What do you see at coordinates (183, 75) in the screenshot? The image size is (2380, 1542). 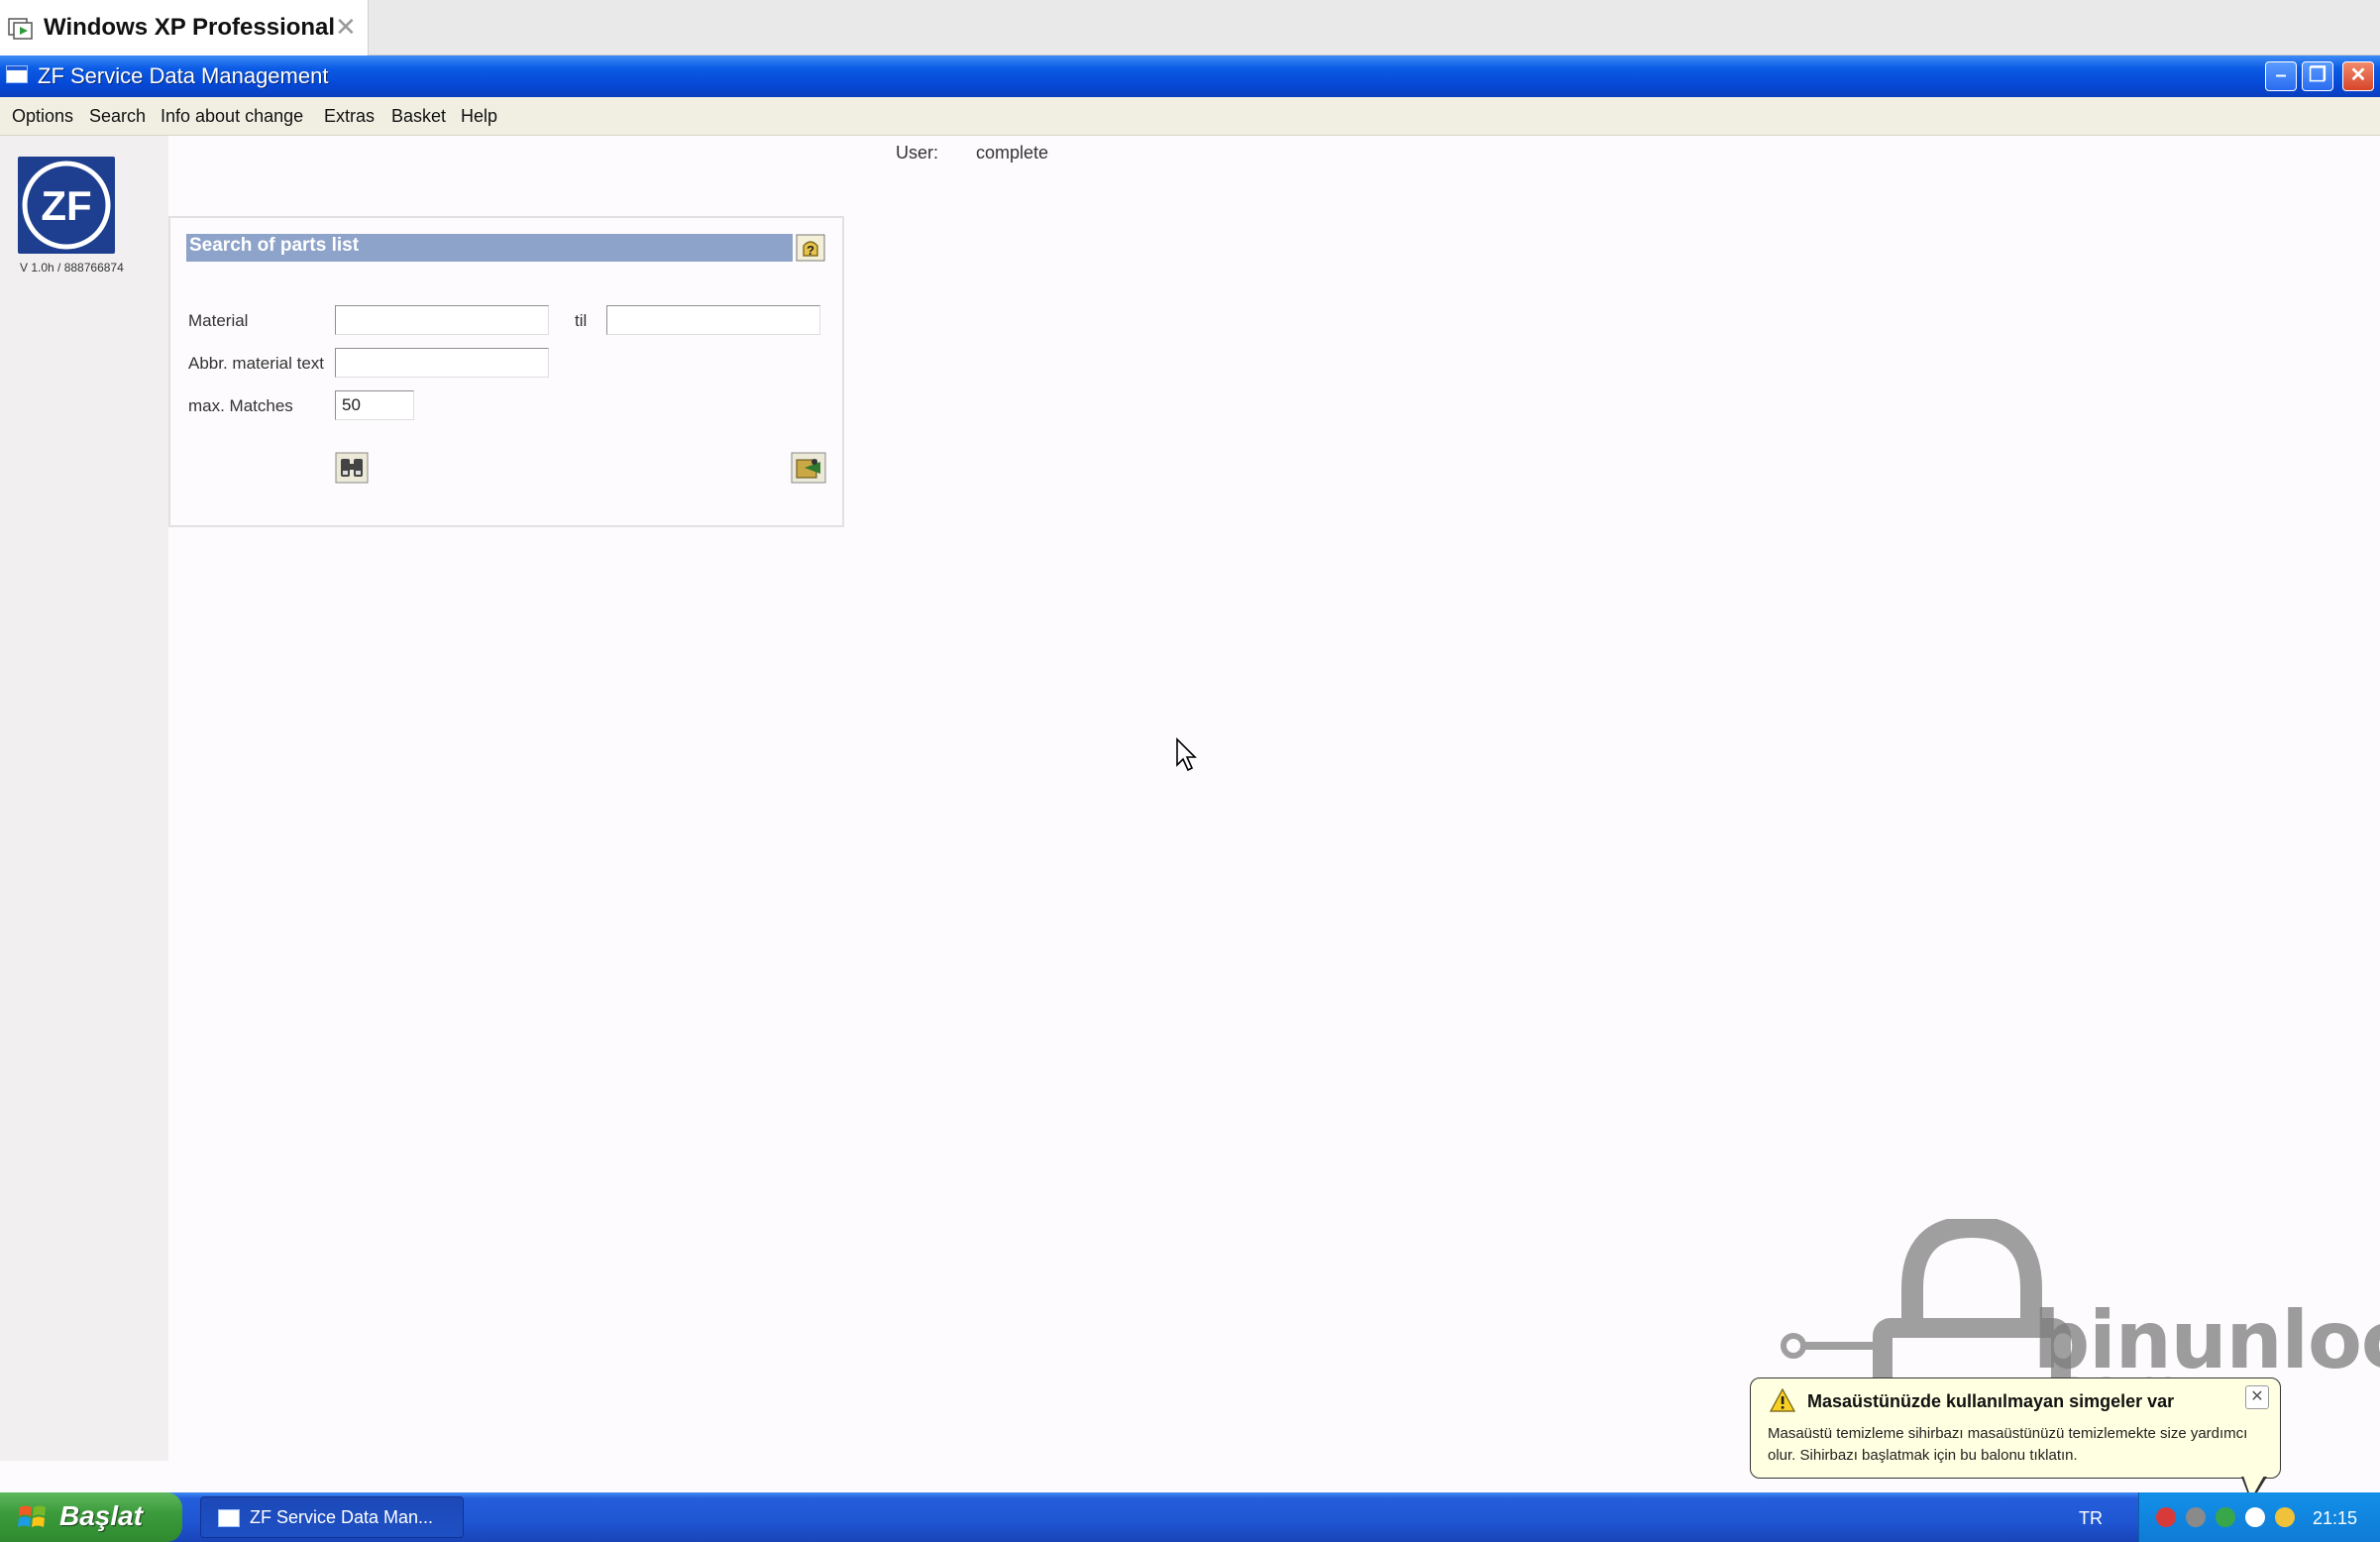 I see `window-title: ZF Service Data Management` at bounding box center [183, 75].